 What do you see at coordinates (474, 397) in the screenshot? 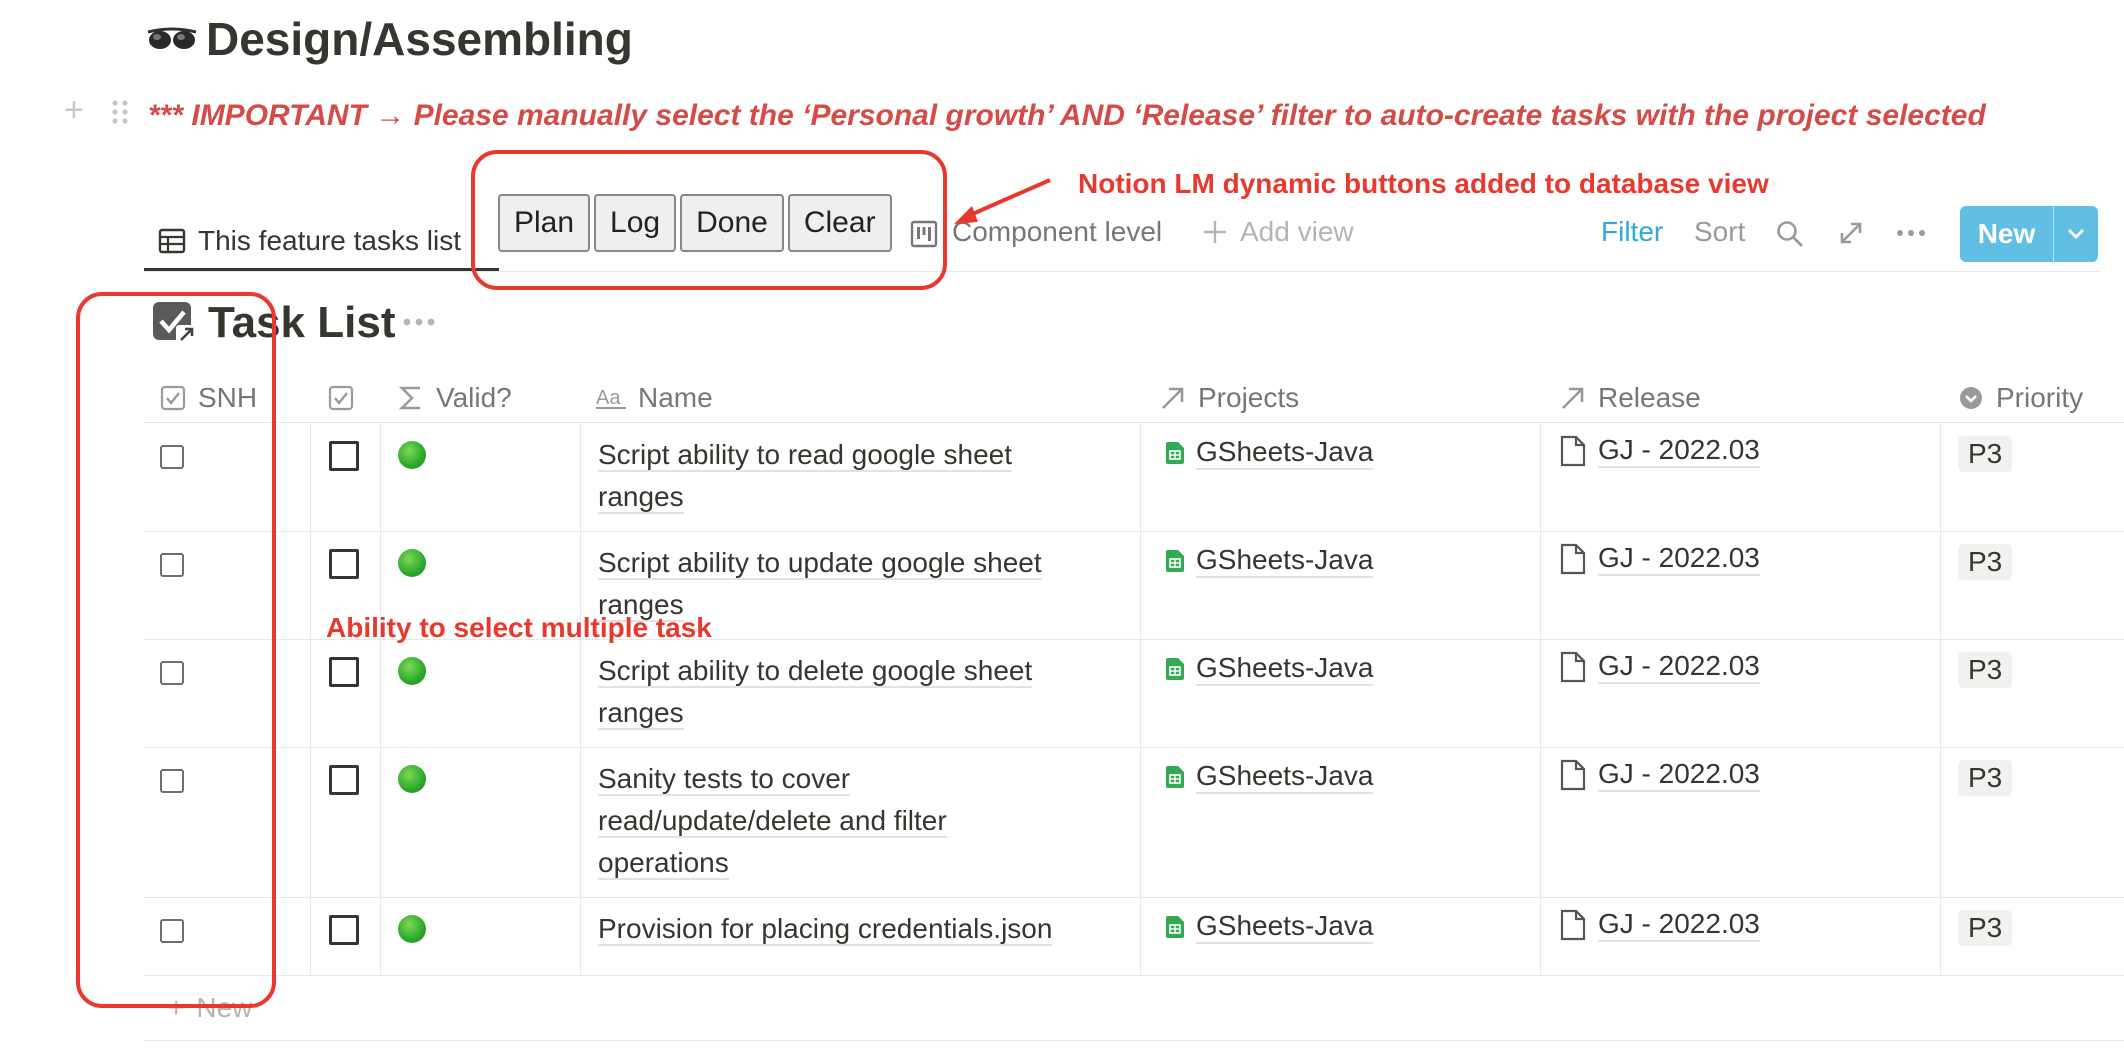
I see `column-header-label: Valid?` at bounding box center [474, 397].